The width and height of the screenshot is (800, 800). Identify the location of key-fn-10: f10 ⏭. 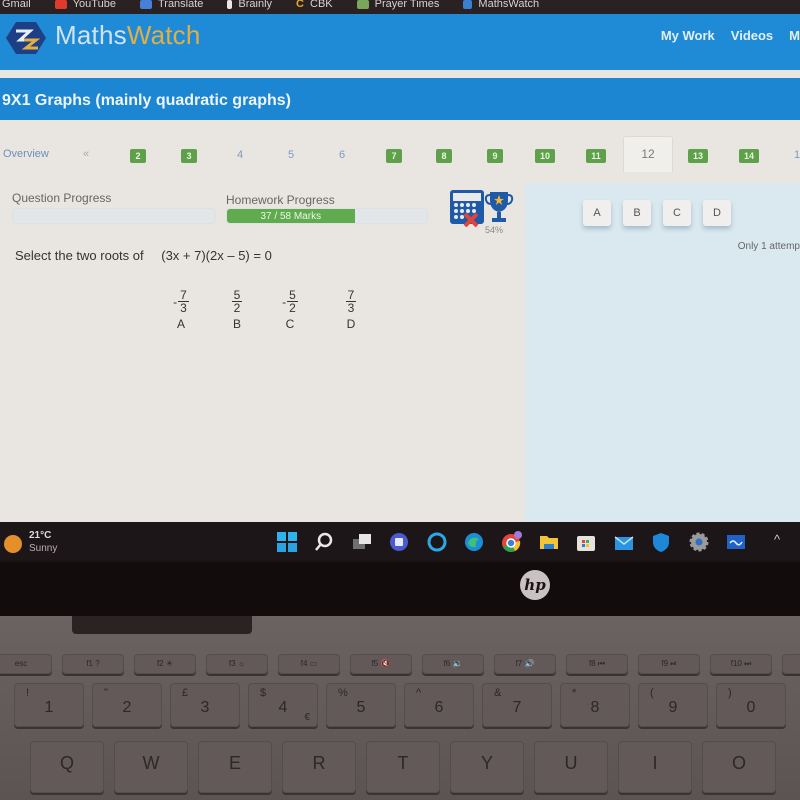
(741, 664).